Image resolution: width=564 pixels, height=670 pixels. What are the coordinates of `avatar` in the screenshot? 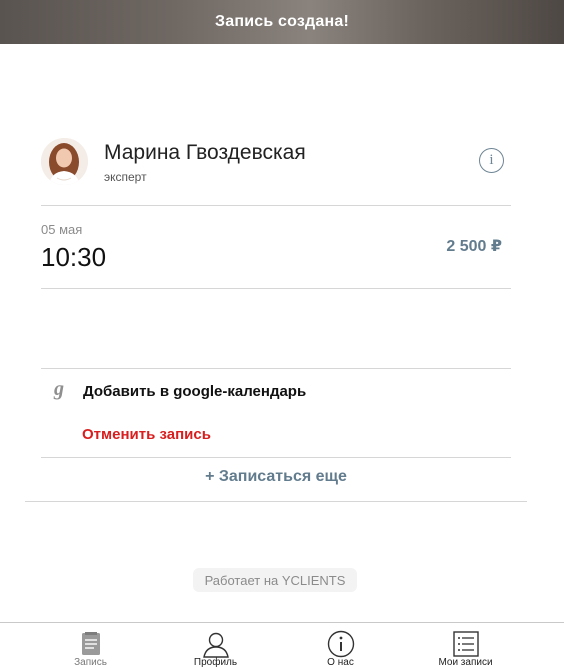 It's located at (64, 161).